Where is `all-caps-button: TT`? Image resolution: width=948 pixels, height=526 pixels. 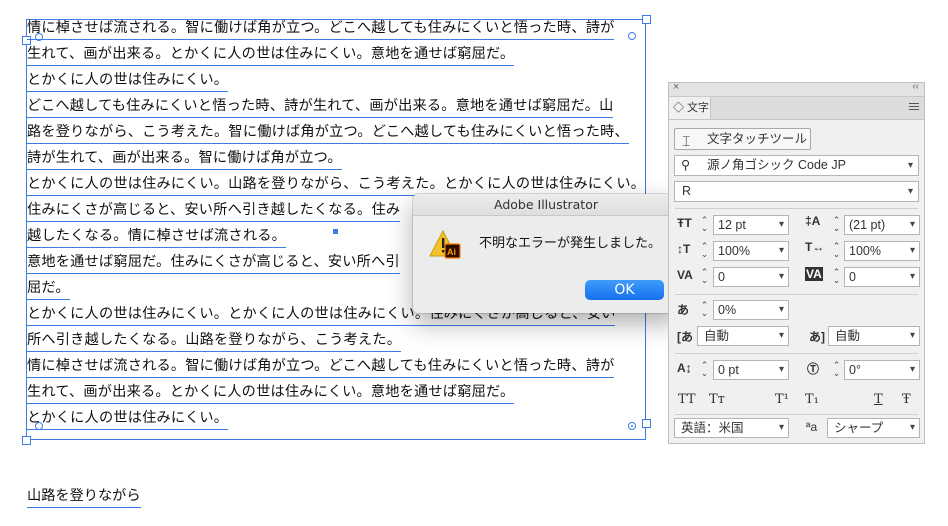 all-caps-button: TT is located at coordinates (687, 399).